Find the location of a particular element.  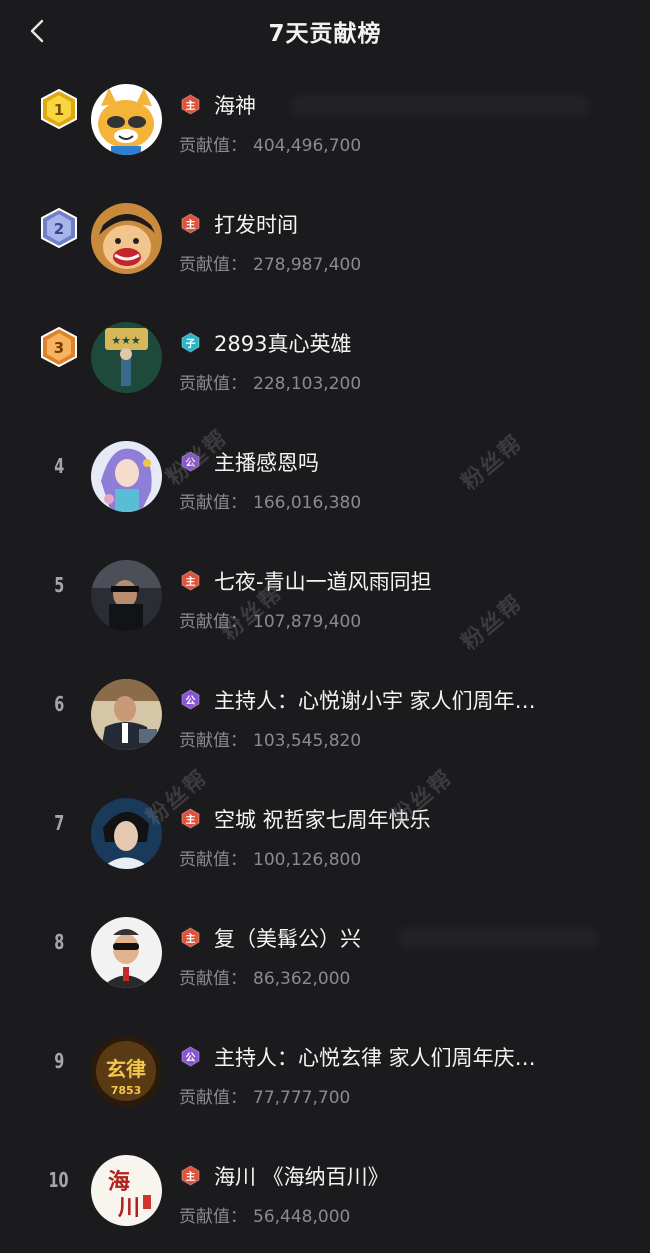

rank-cell: 5 is located at coordinates (59, 585).